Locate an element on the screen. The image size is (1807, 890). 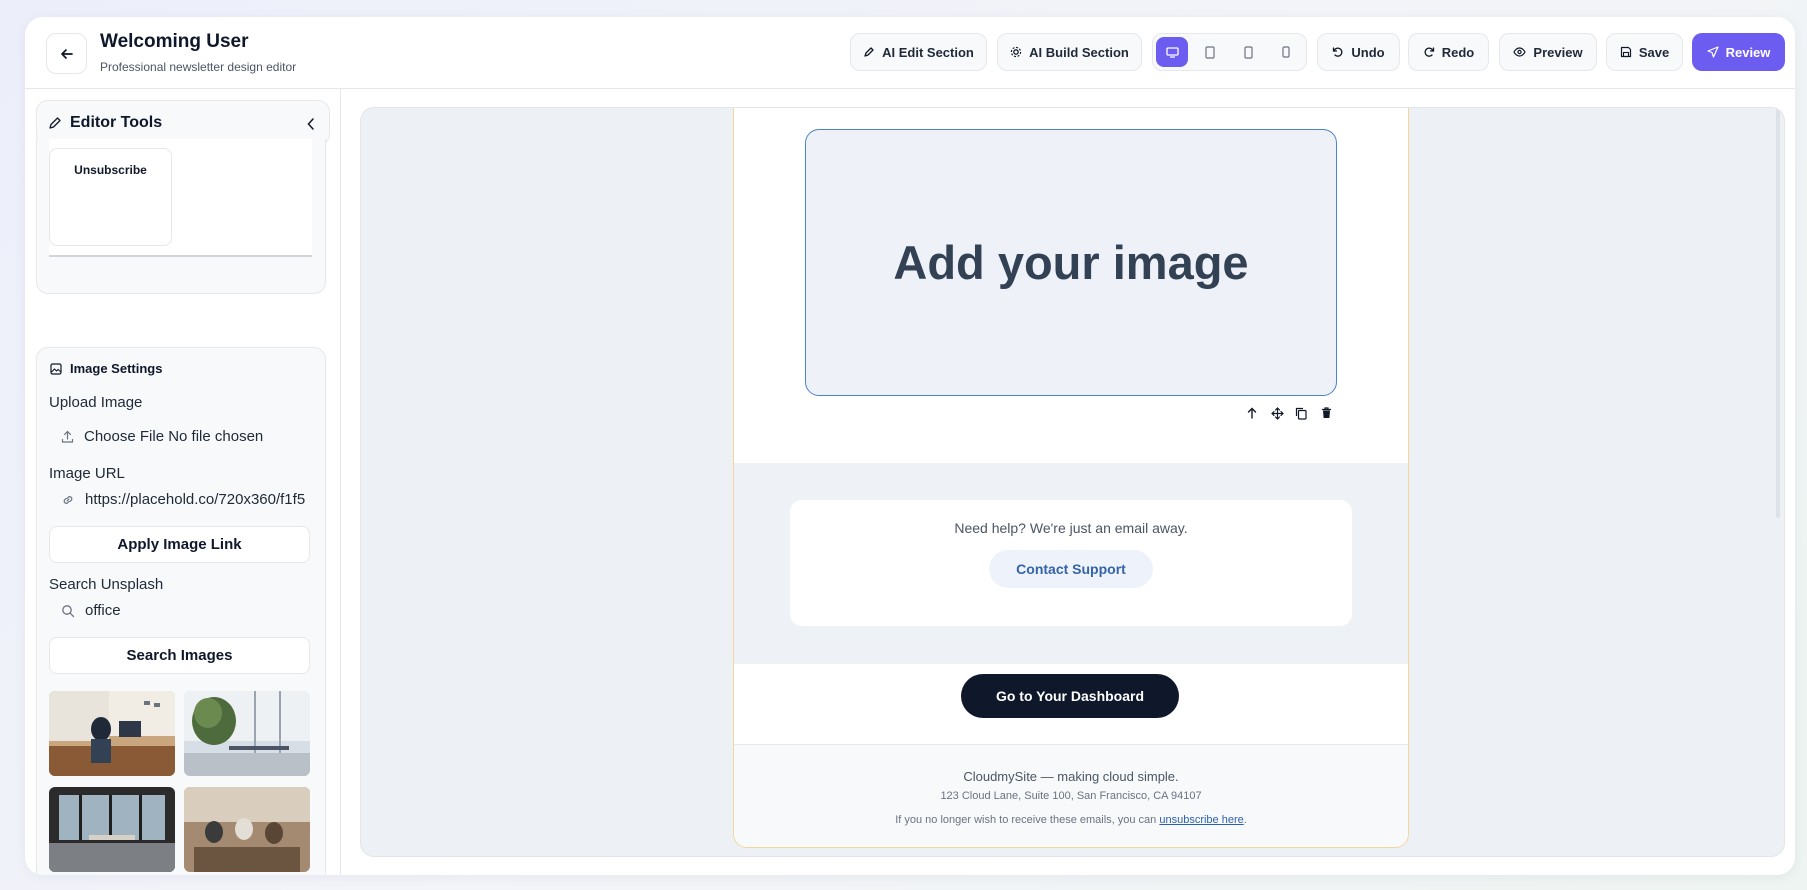
tablet-portrait-view-button is located at coordinates (1248, 52).